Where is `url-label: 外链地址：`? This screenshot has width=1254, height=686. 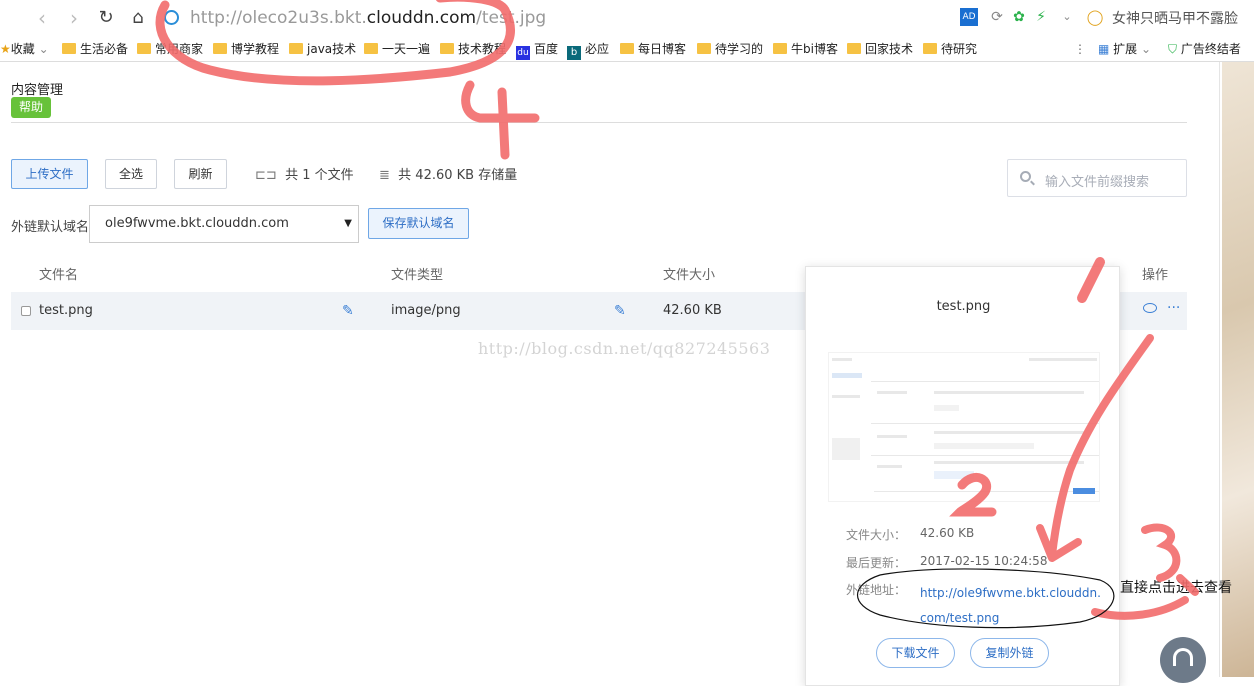 url-label: 外链地址： is located at coordinates (876, 590).